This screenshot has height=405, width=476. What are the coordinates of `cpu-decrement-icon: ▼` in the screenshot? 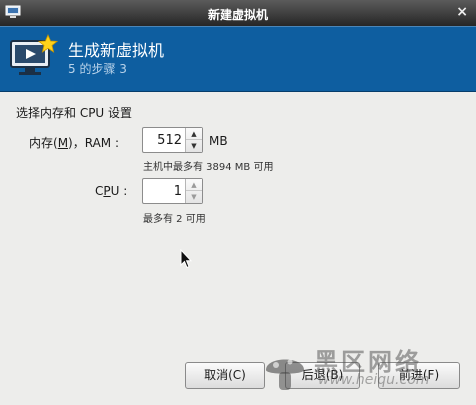 It's located at (194, 197).